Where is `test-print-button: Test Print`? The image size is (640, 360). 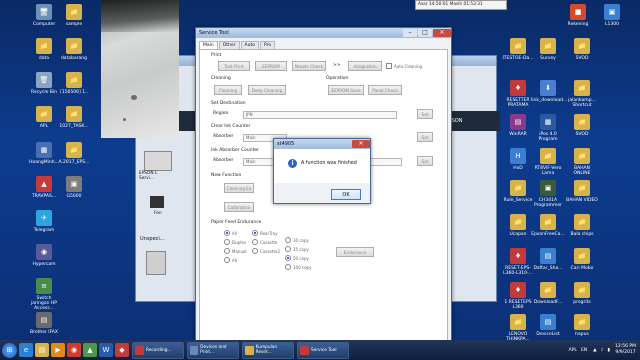 test-print-button: Test Print is located at coordinates (234, 66).